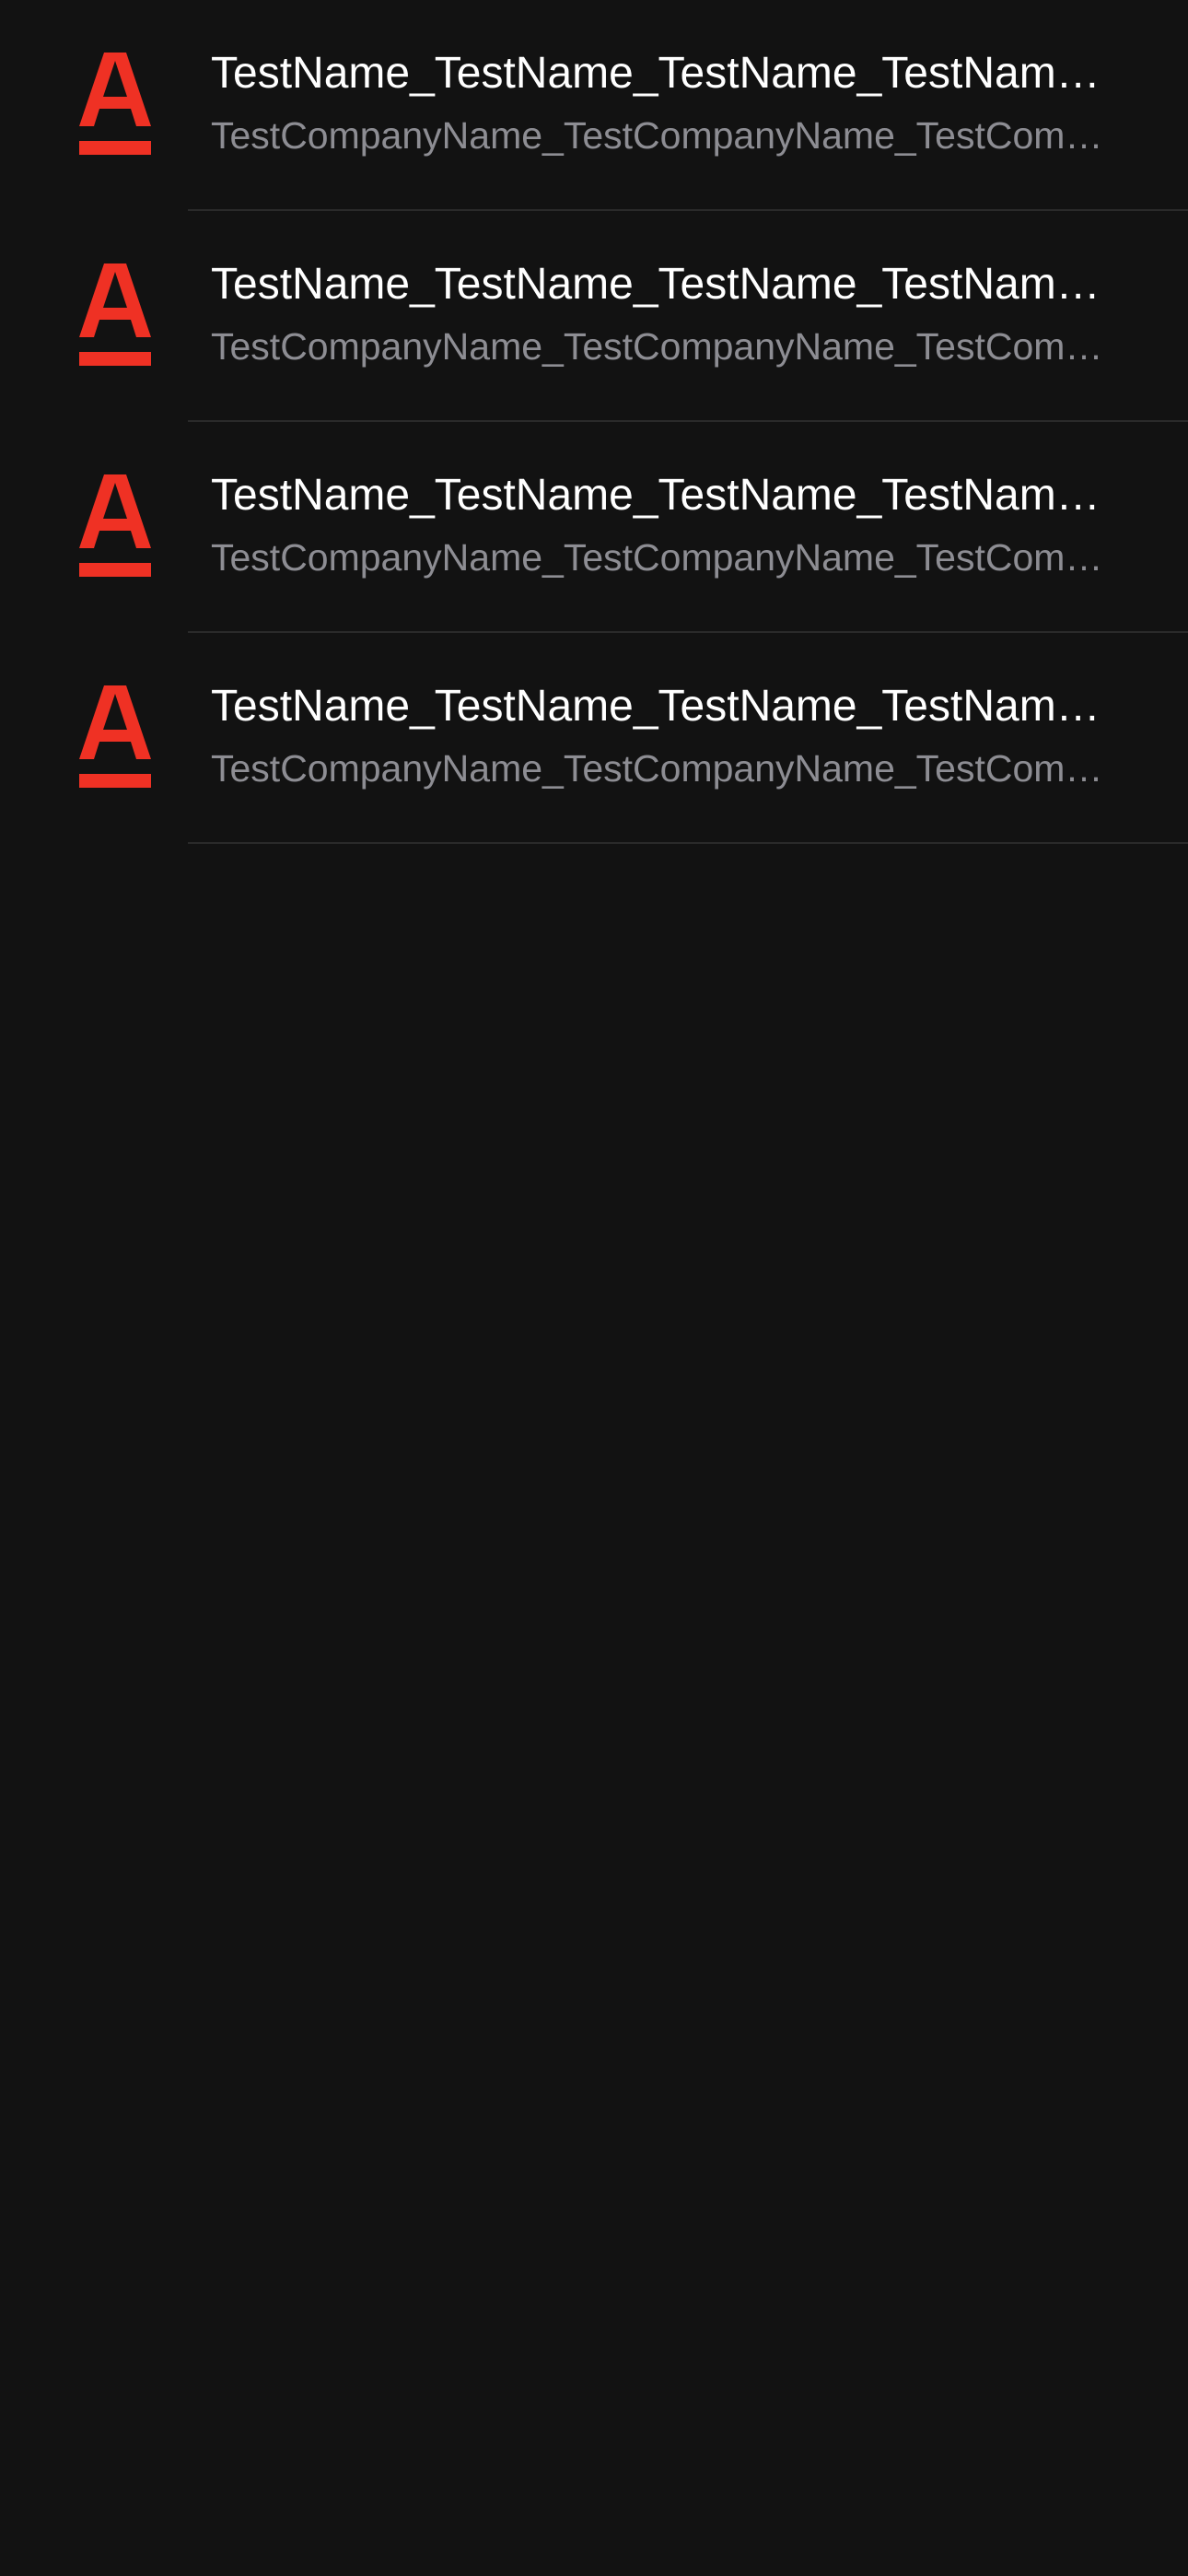 This screenshot has width=1188, height=2576. I want to click on divider, so click(688, 843).